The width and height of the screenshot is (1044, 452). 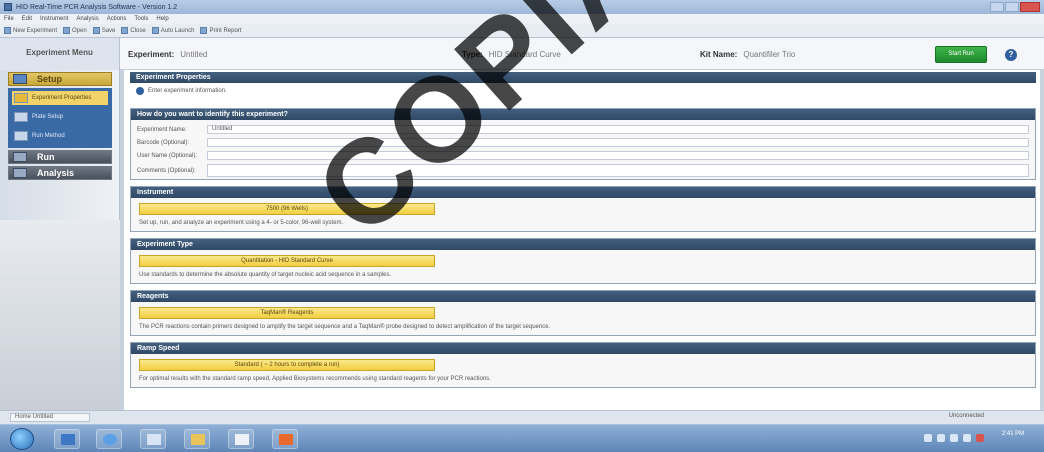 I want to click on close-experiment-button: Close, so click(x=133, y=30).